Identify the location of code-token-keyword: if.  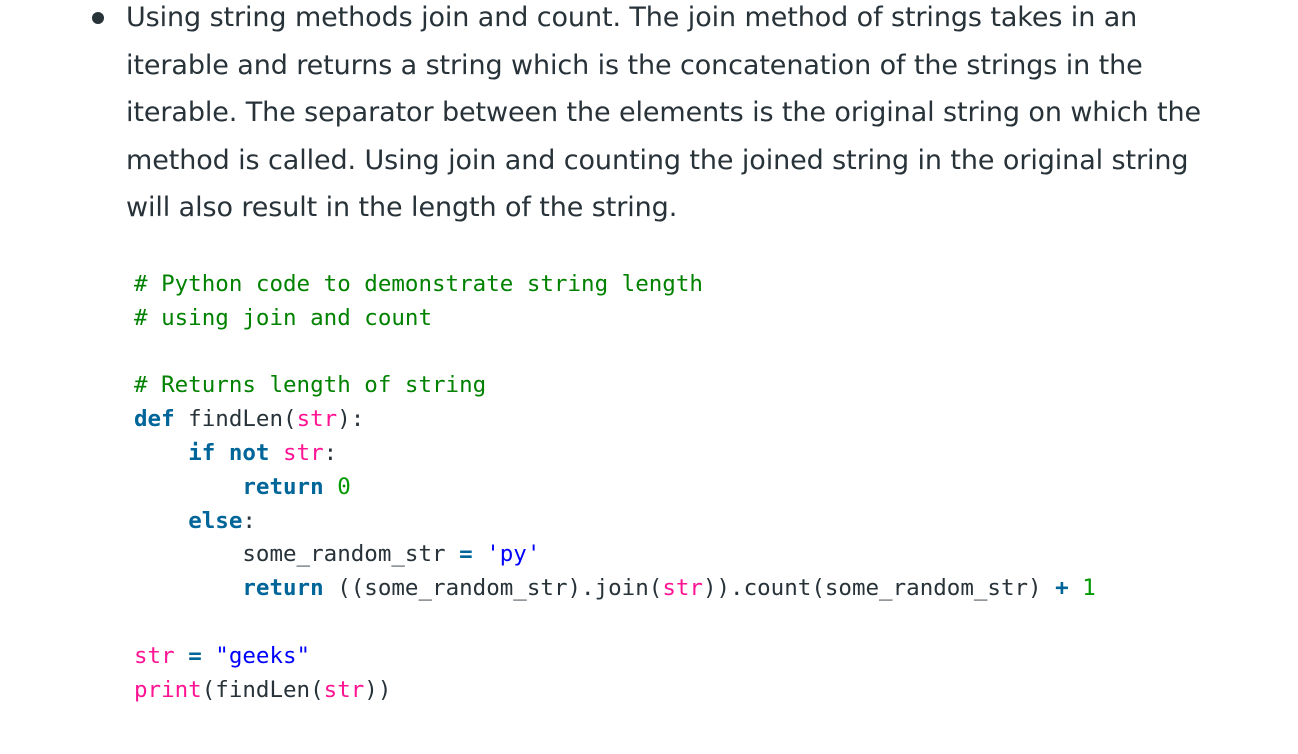
(202, 452).